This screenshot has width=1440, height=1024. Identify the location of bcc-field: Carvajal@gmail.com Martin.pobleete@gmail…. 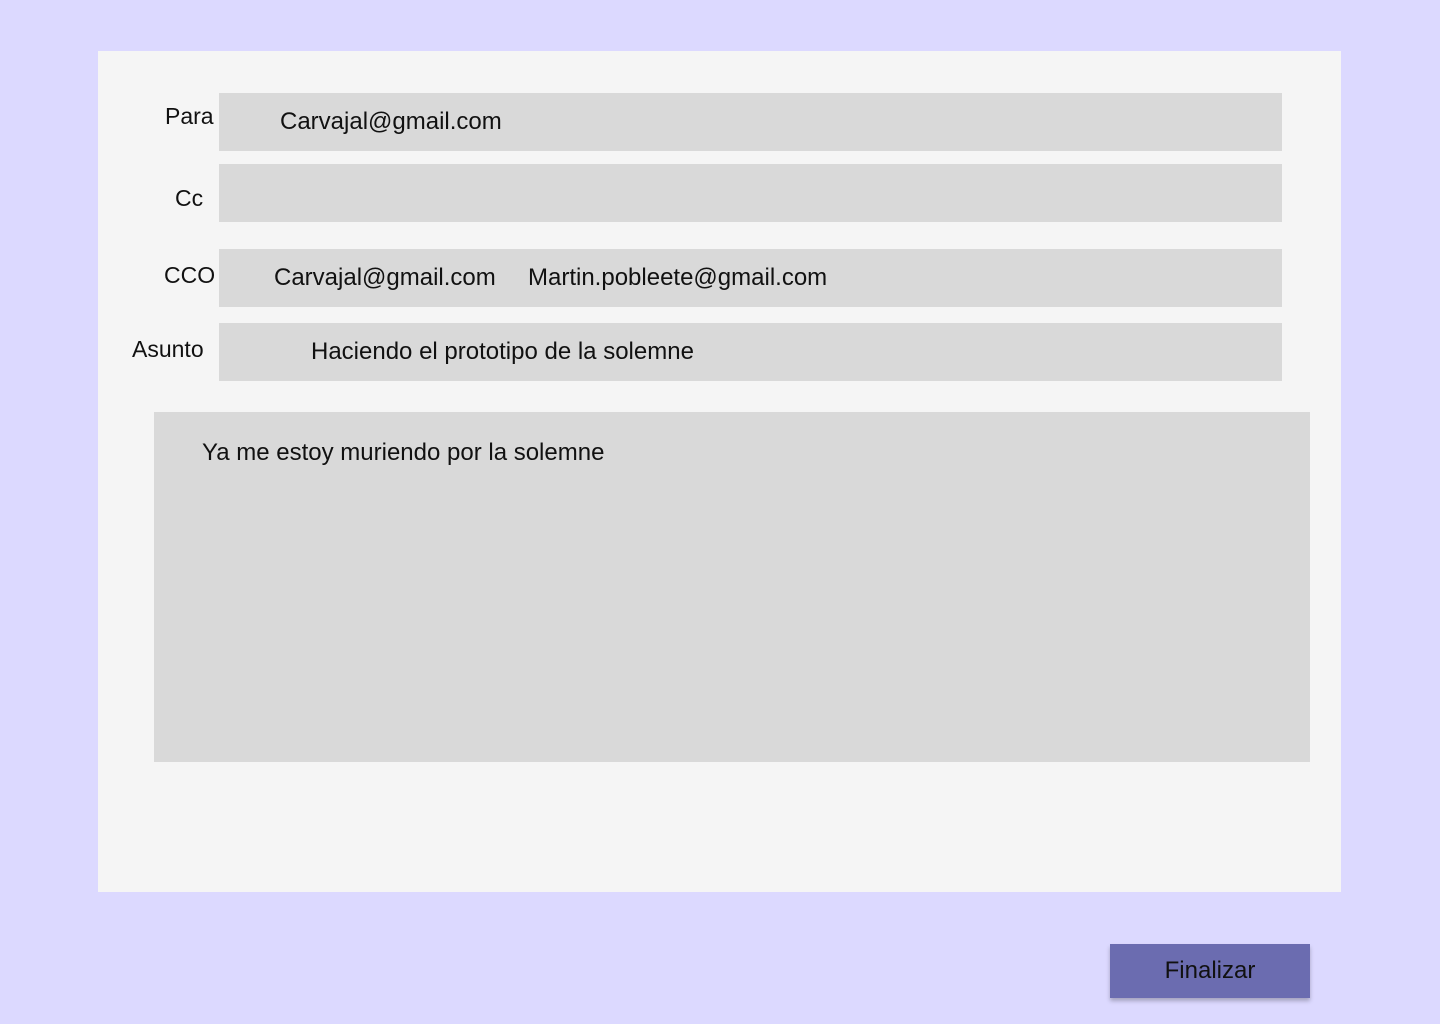
(750, 278).